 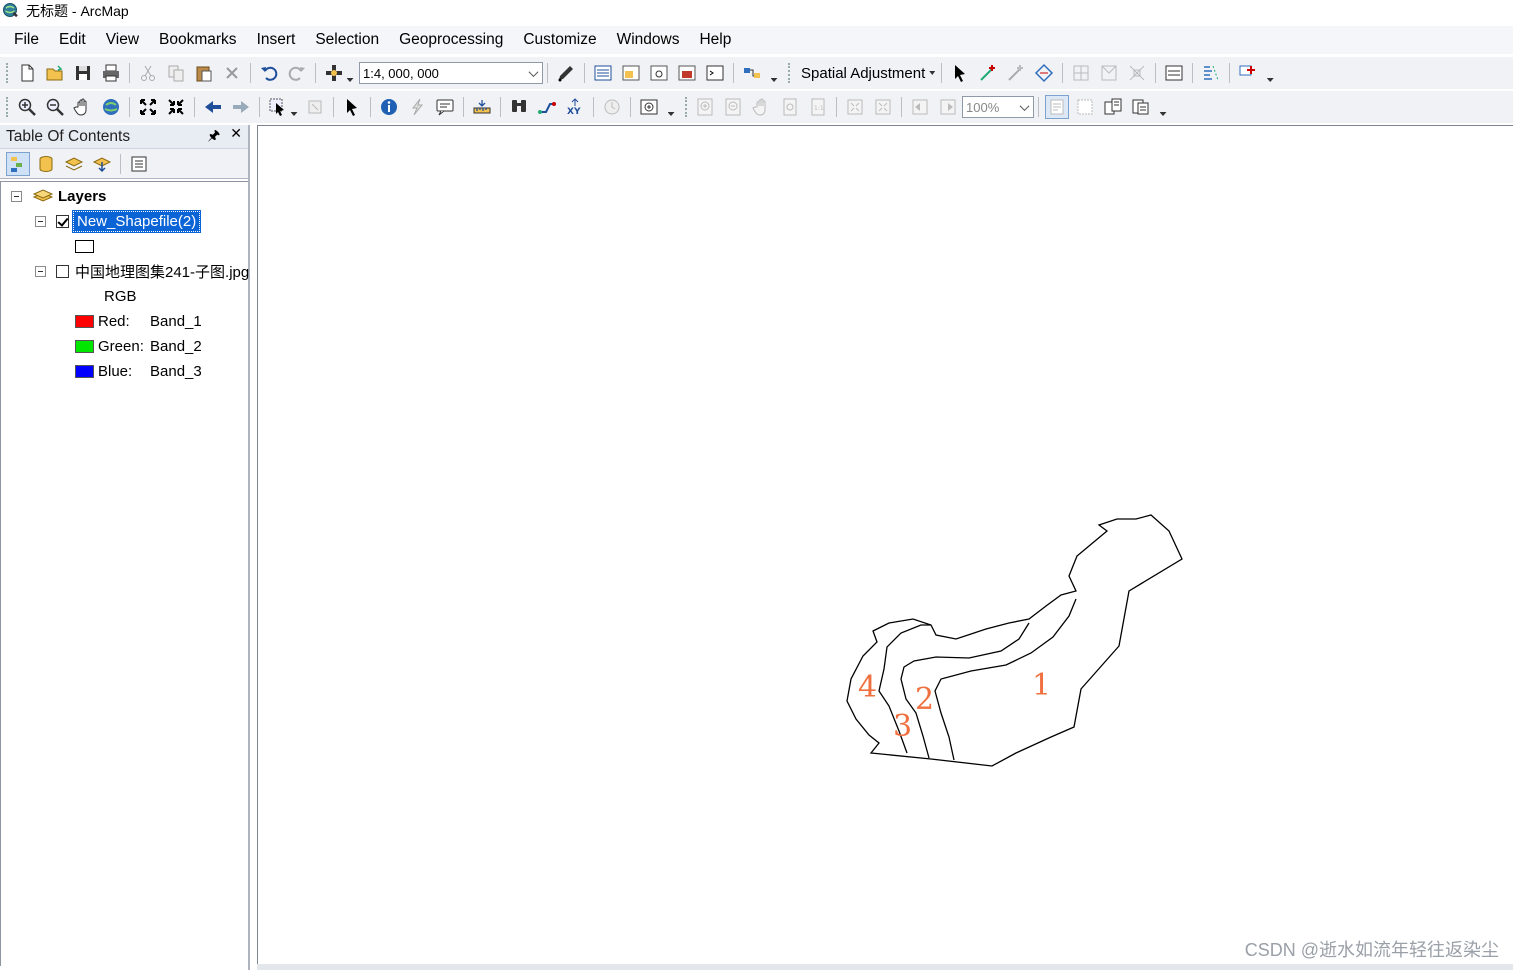 I want to click on paste-icon, so click(x=204, y=73).